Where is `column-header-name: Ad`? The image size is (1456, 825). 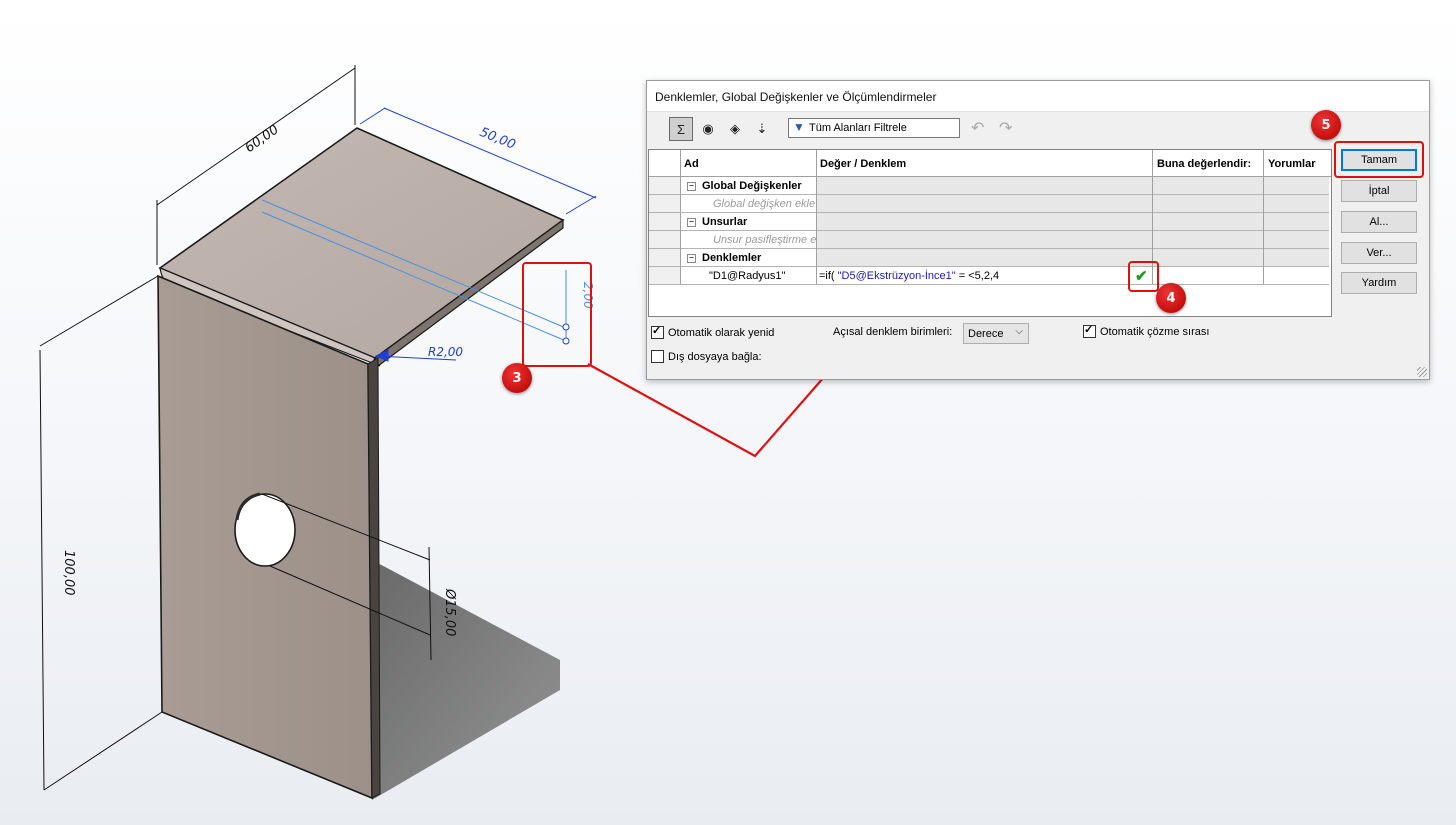
column-header-name: Ad is located at coordinates (691, 164).